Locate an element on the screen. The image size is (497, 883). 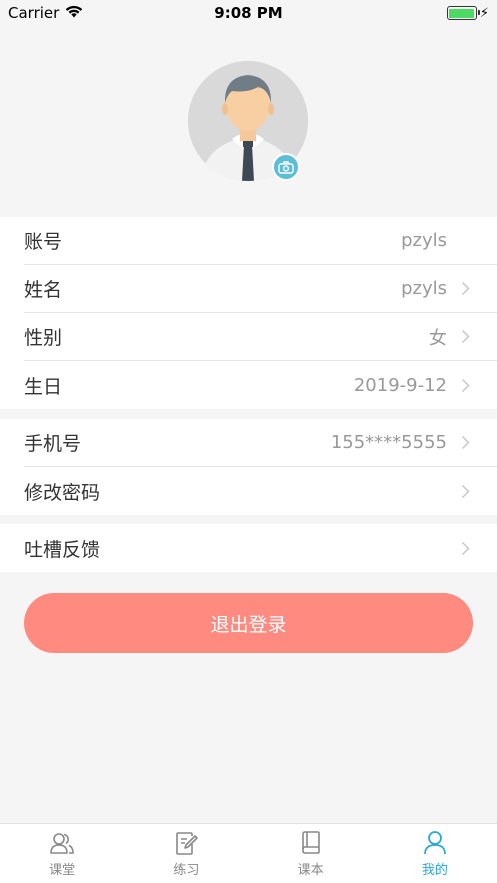
gender-row: 性别 女 is located at coordinates (260, 337).